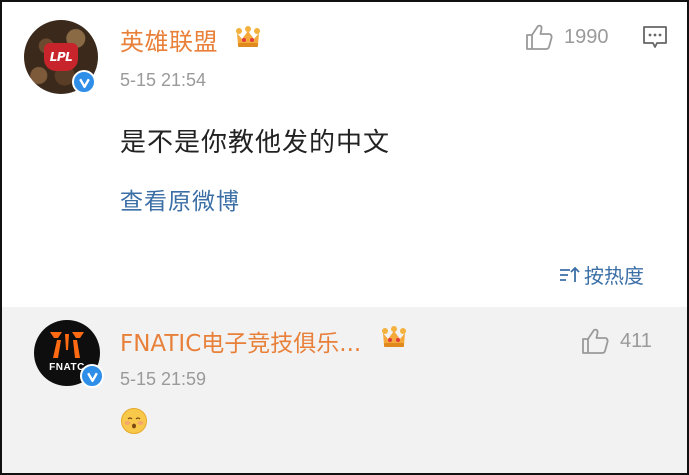 The height and width of the screenshot is (475, 689). I want to click on comment-username: 英雄联盟, so click(169, 39).